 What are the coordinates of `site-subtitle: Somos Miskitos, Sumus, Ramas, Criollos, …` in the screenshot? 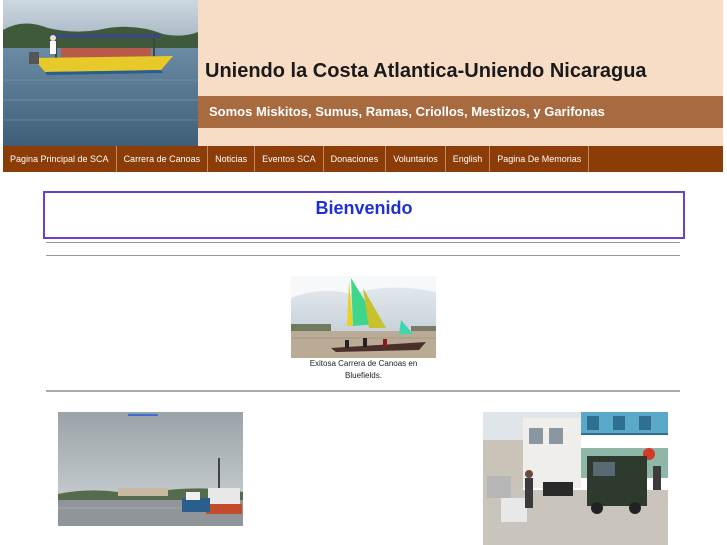 It's located at (407, 111).